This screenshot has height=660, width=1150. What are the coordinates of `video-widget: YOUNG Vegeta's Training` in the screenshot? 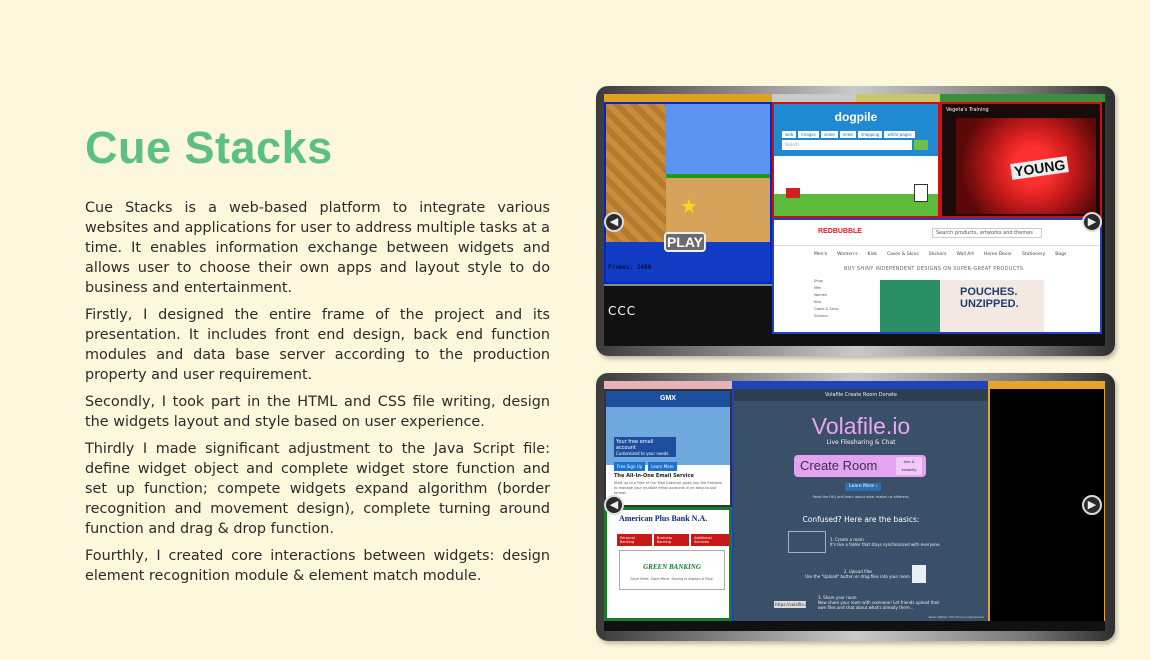 It's located at (1021, 160).